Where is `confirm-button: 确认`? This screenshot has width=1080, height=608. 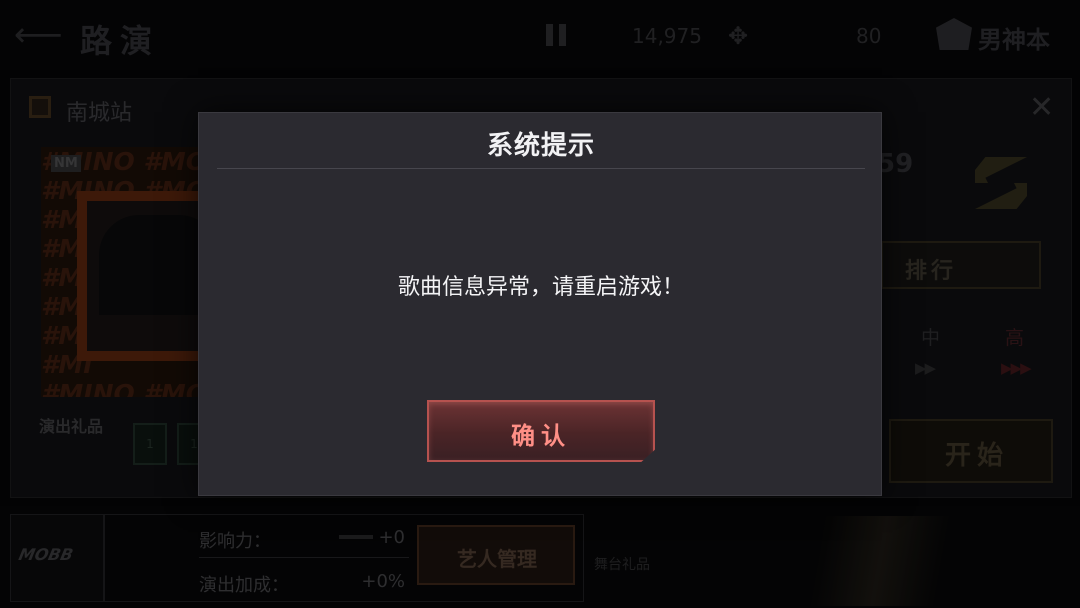 confirm-button: 确认 is located at coordinates (541, 431).